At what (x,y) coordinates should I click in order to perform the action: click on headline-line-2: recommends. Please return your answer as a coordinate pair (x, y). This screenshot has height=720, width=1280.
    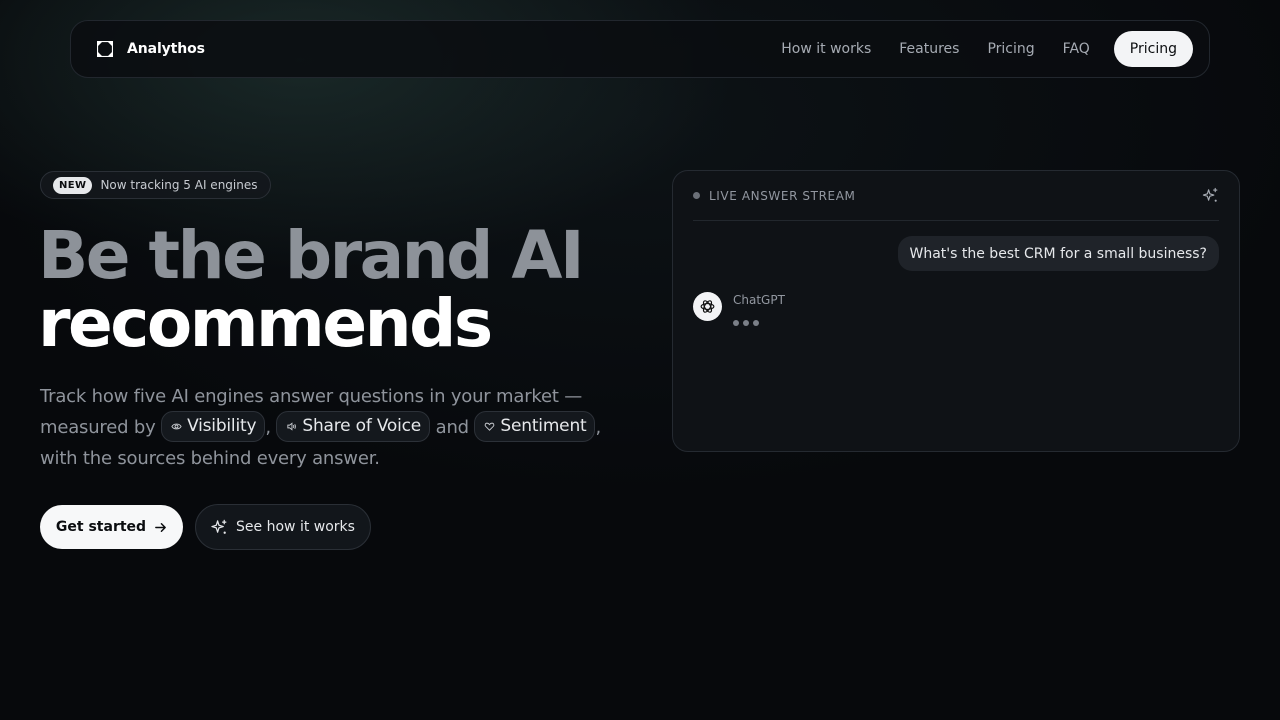
    Looking at the image, I should click on (265, 323).